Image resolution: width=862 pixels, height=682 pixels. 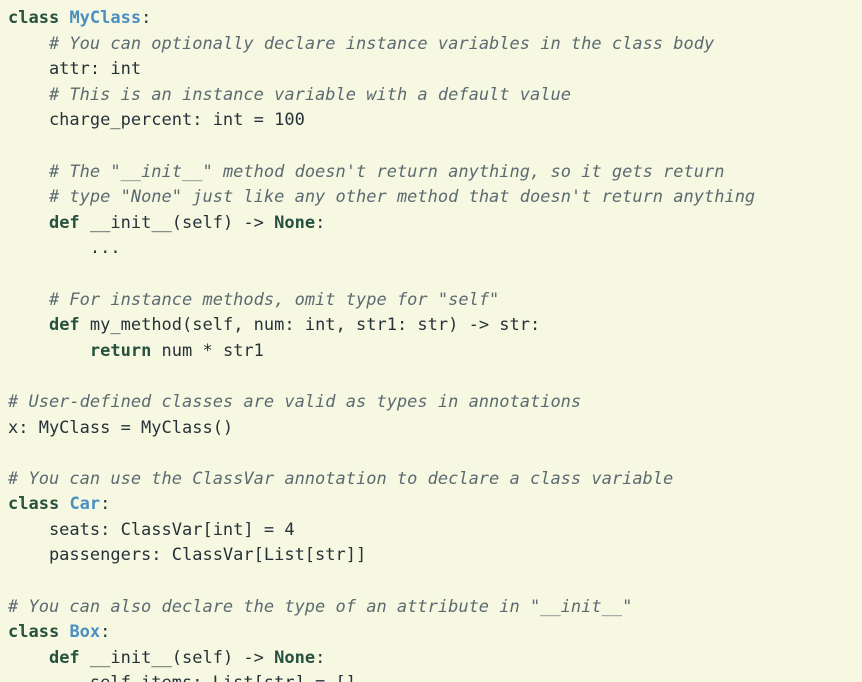 I want to click on code-token: seats: ClassVar[int] = 4, so click(x=151, y=529).